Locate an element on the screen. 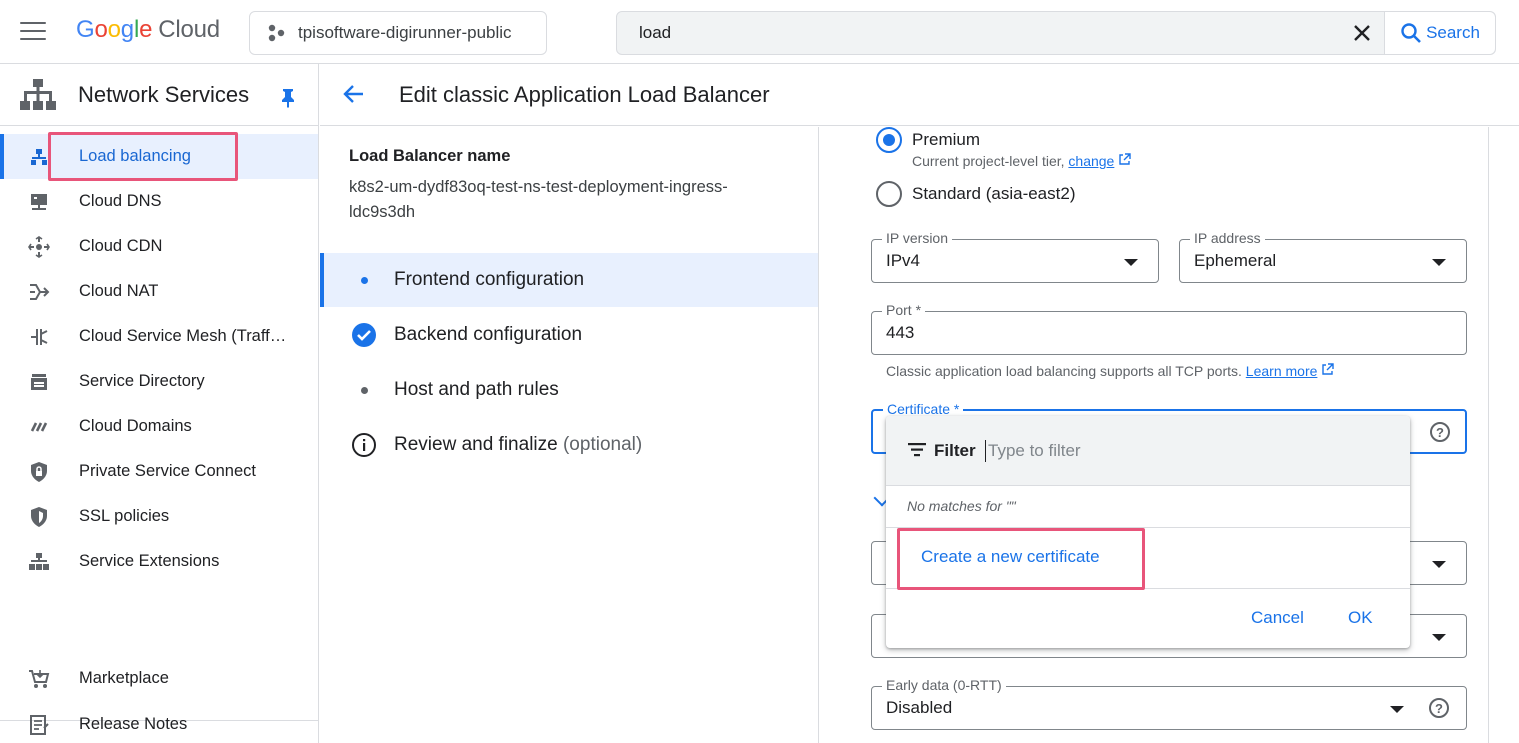  early-data-select: Early data (0-RTT) Disabled ? is located at coordinates (1169, 703).